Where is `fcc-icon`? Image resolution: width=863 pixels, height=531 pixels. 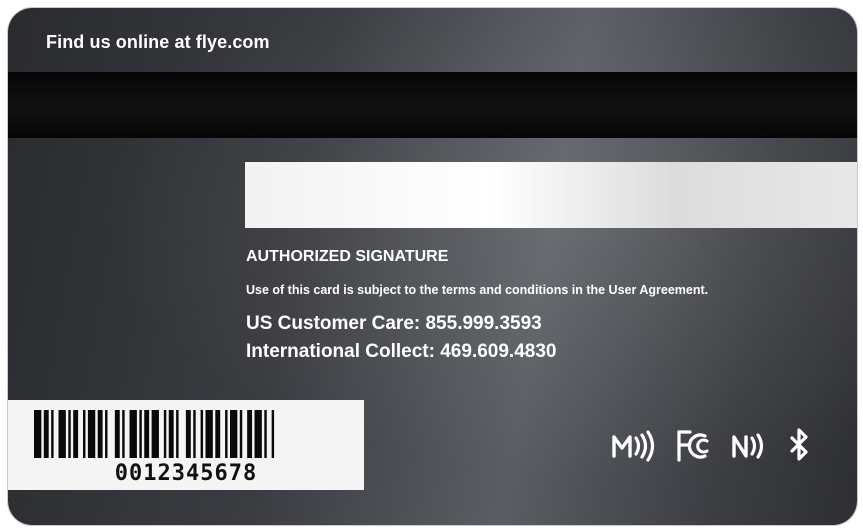 fcc-icon is located at coordinates (695, 448).